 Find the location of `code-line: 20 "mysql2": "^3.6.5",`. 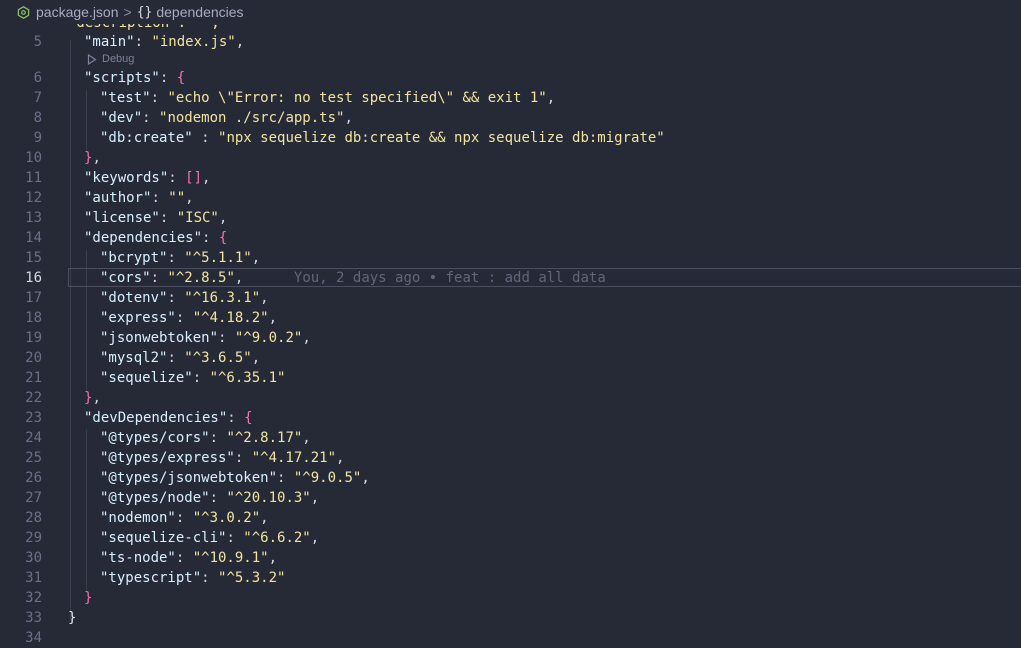

code-line: 20 "mysql2": "^3.6.5", is located at coordinates (510, 358).